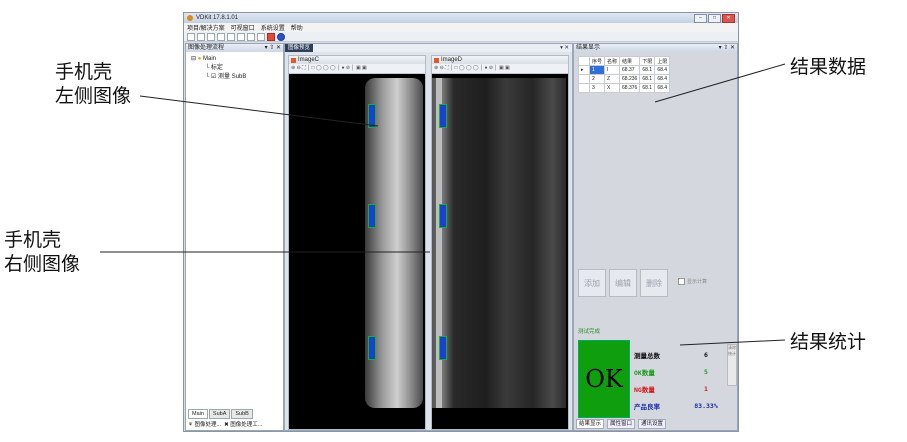  Describe the element at coordinates (293, 60) in the screenshot. I see `image-icon` at that location.